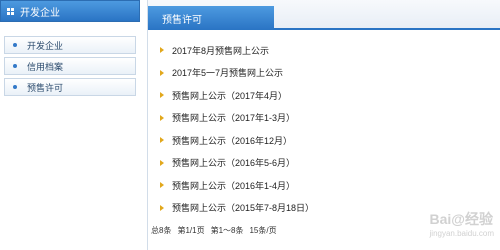  Describe the element at coordinates (233, 117) in the screenshot. I see `list-item-title: 预售网上公示（2017年1-3月）` at that location.